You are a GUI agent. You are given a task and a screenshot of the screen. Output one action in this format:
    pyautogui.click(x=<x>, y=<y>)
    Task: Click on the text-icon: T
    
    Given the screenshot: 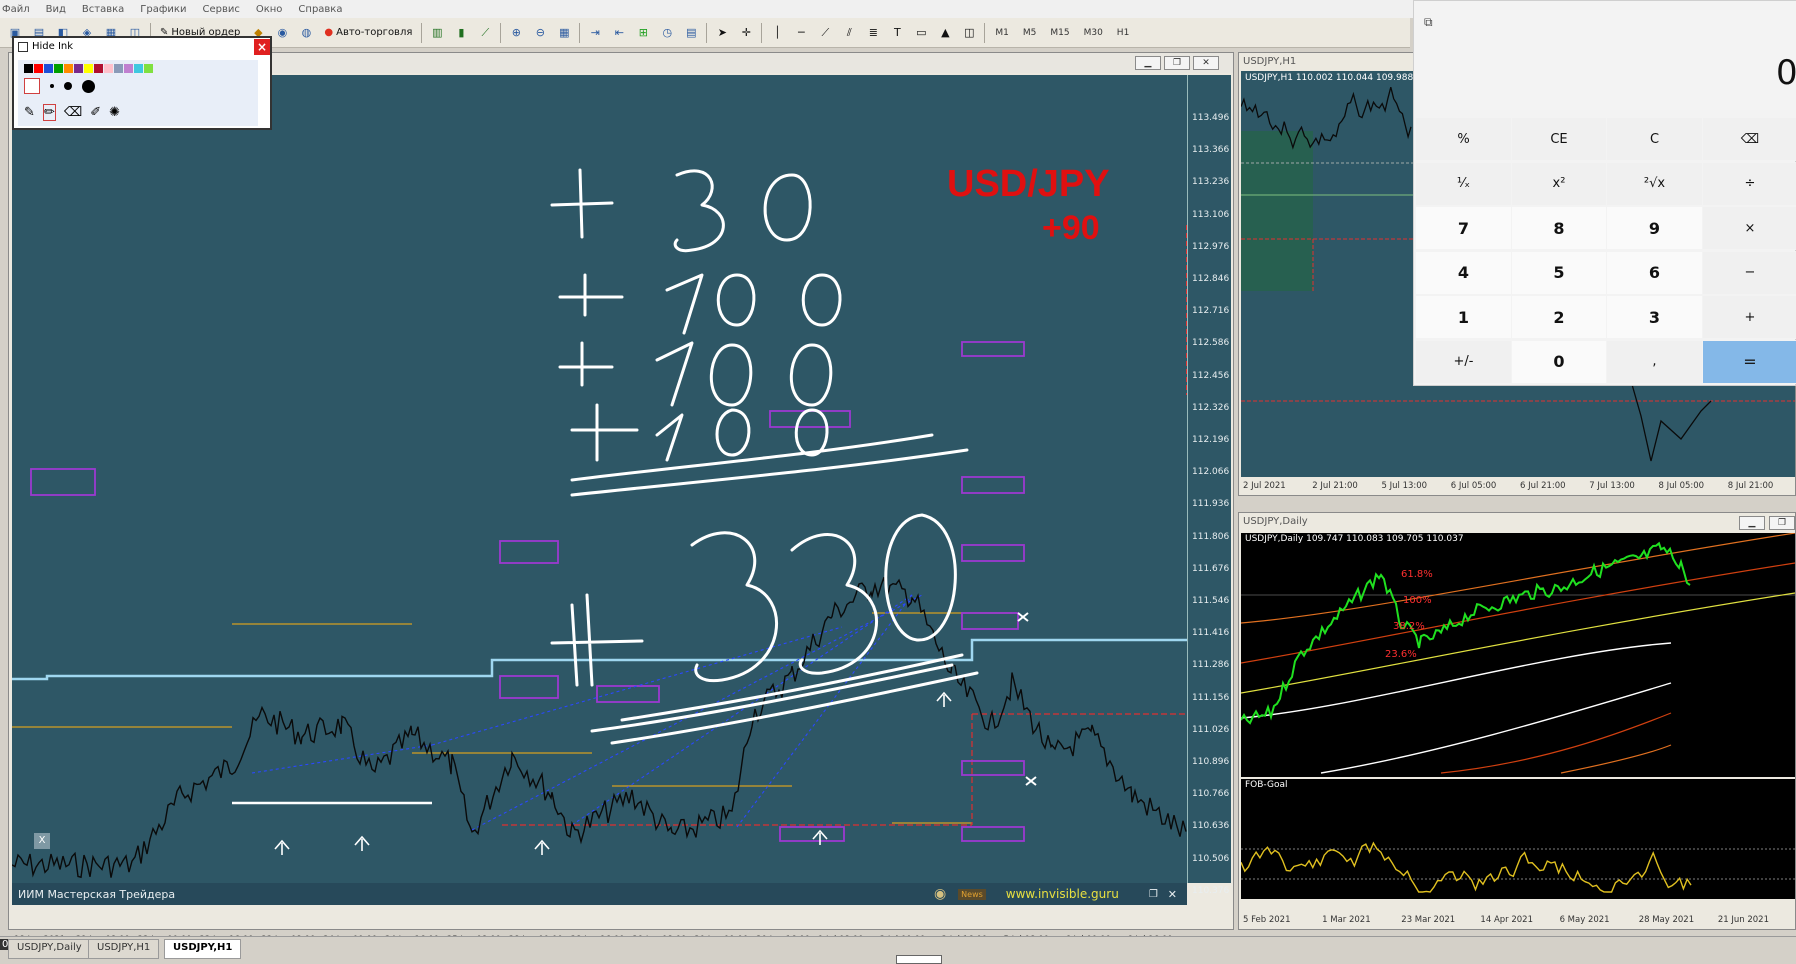 What is the action you would take?
    pyautogui.click(x=897, y=33)
    